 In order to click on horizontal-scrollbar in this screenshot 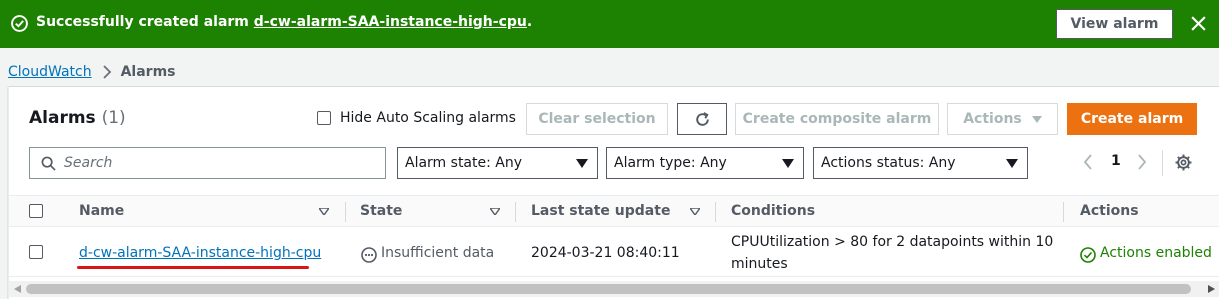, I will do `click(614, 289)`.